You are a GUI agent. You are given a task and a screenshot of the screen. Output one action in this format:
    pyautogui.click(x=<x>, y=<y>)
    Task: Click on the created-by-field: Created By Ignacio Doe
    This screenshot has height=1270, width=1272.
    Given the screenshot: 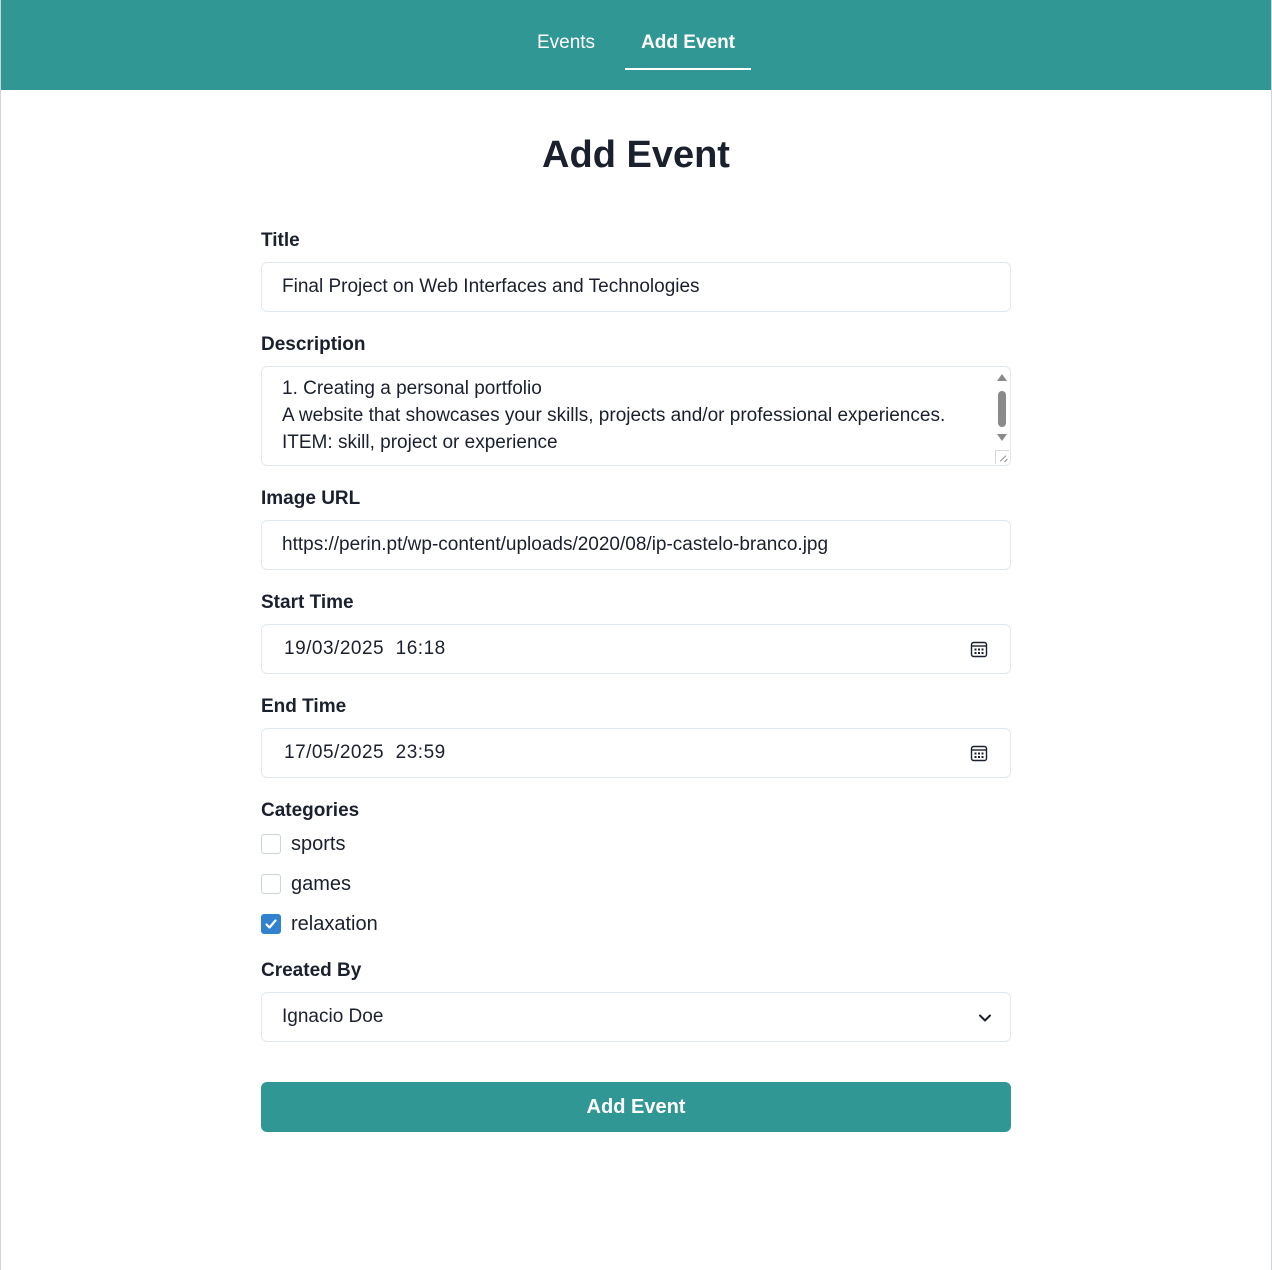 What is the action you would take?
    pyautogui.click(x=636, y=1000)
    